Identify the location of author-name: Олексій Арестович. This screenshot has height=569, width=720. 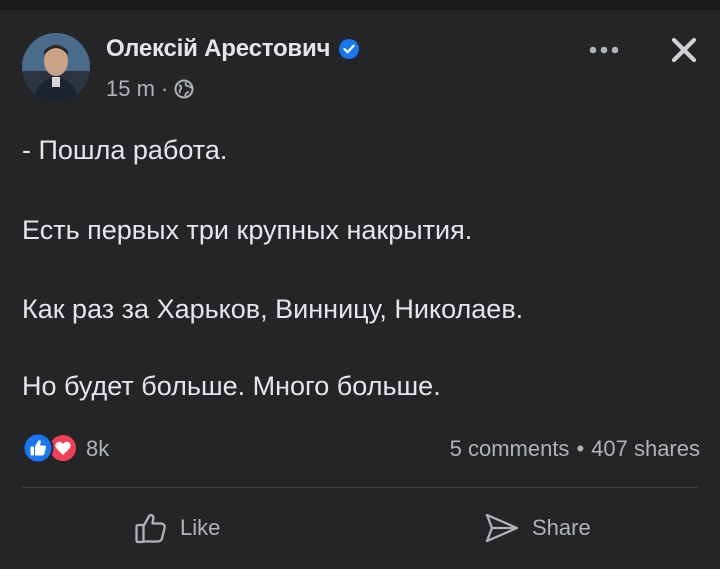
(218, 49).